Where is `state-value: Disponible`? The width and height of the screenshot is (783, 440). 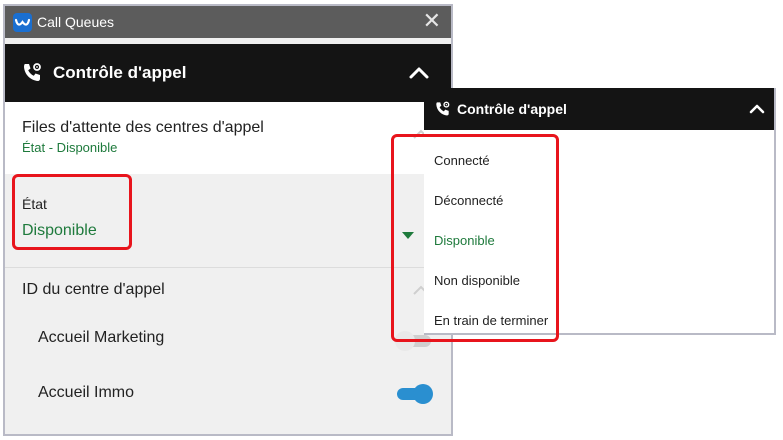 state-value: Disponible is located at coordinates (59, 230).